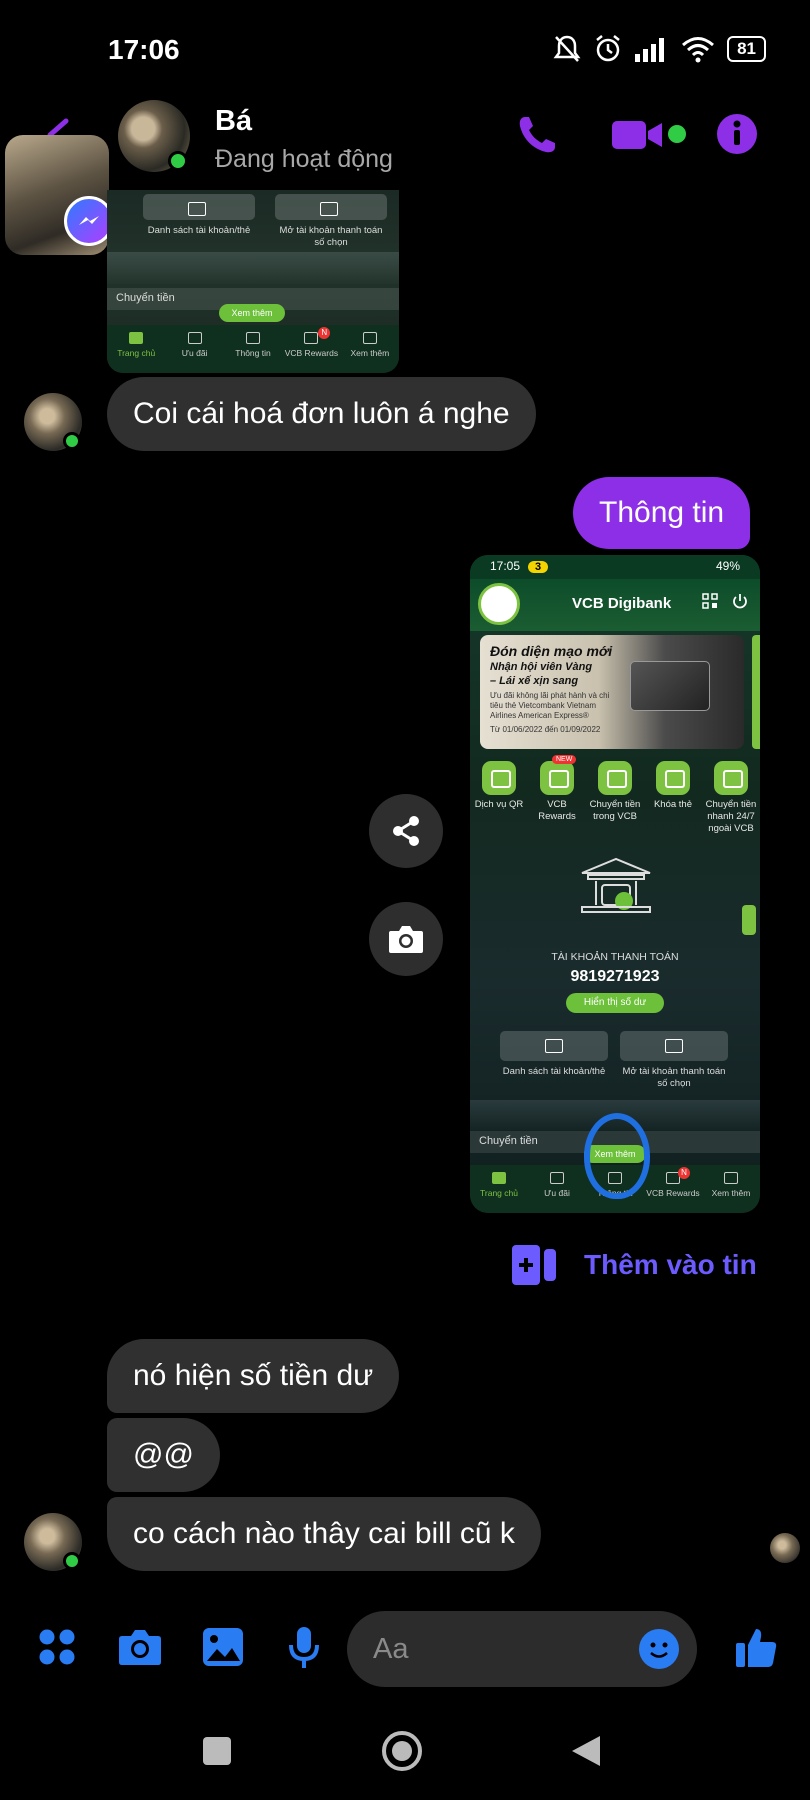 This screenshot has width=810, height=1800. I want to click on vcb-tile: Mở tài khoản thanh toán số chọn, so click(674, 1060).